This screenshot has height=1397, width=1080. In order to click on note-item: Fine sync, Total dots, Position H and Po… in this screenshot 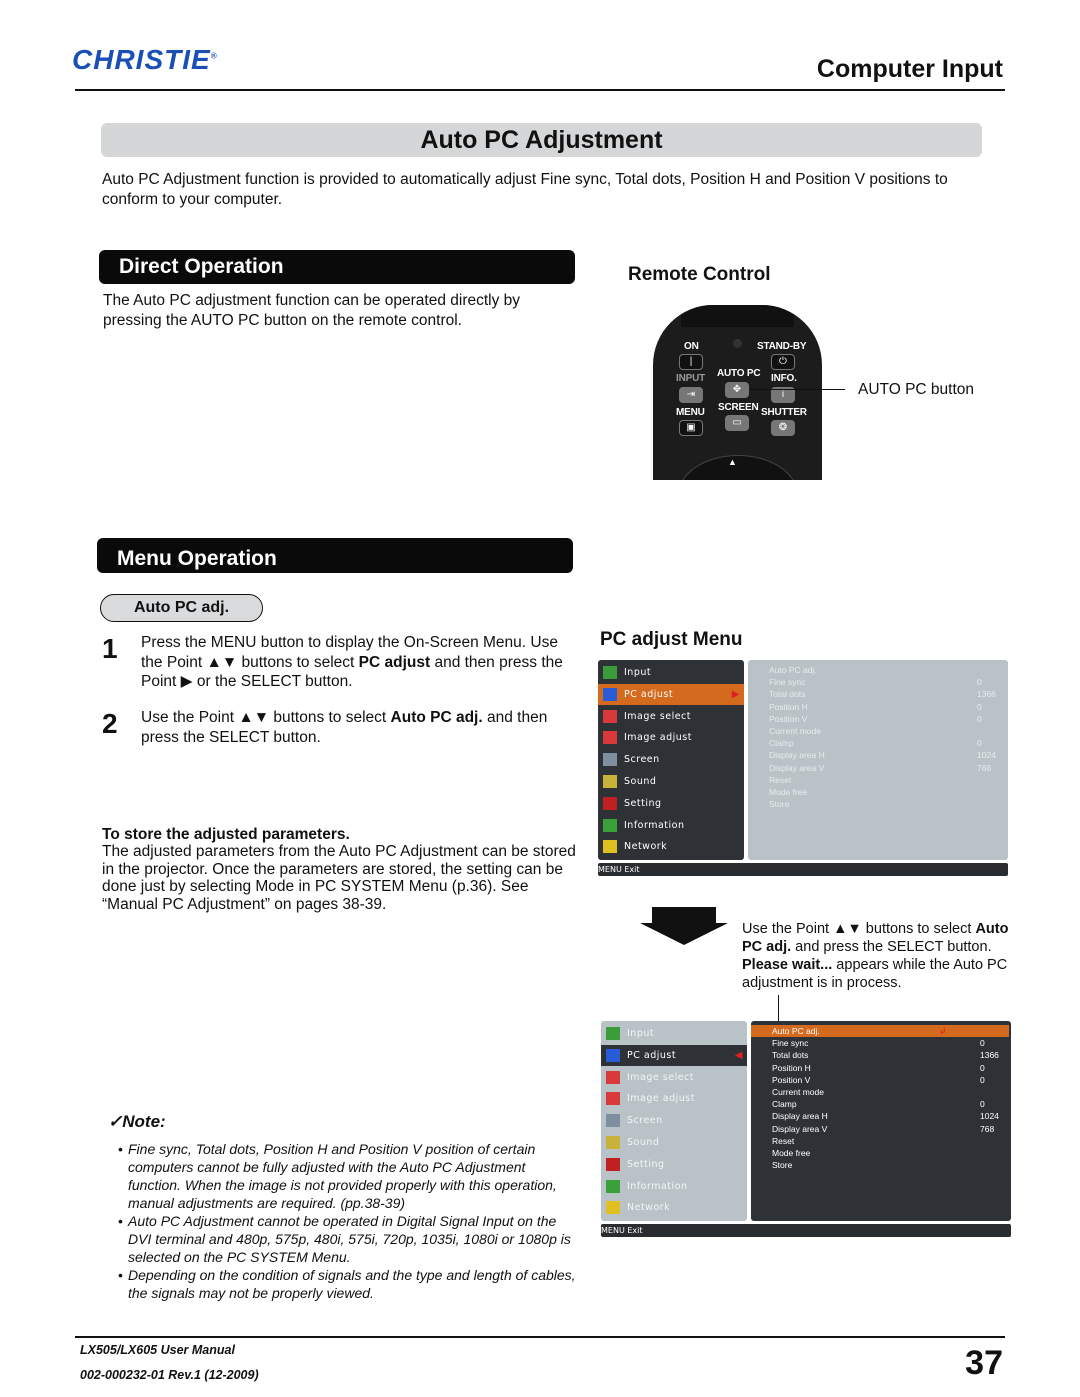, I will do `click(349, 1176)`.